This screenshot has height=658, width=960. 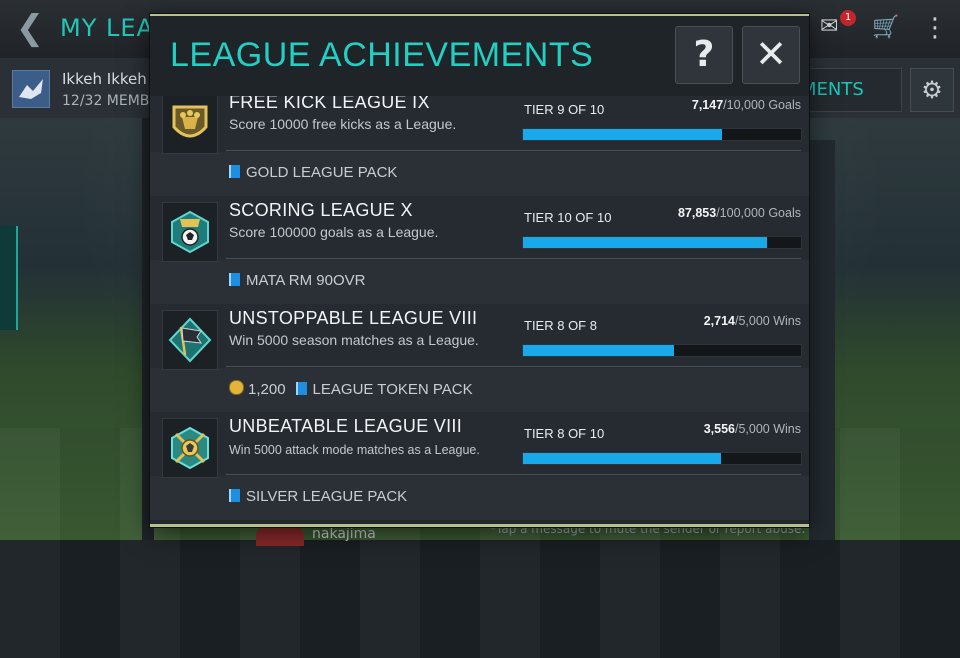 What do you see at coordinates (822, 340) in the screenshot?
I see `right-panel-edge` at bounding box center [822, 340].